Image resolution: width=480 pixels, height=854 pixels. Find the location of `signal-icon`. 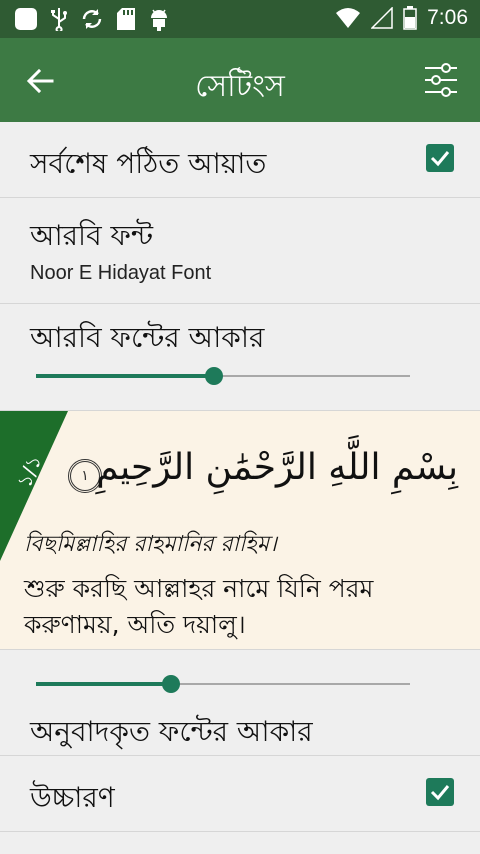

signal-icon is located at coordinates (382, 18).